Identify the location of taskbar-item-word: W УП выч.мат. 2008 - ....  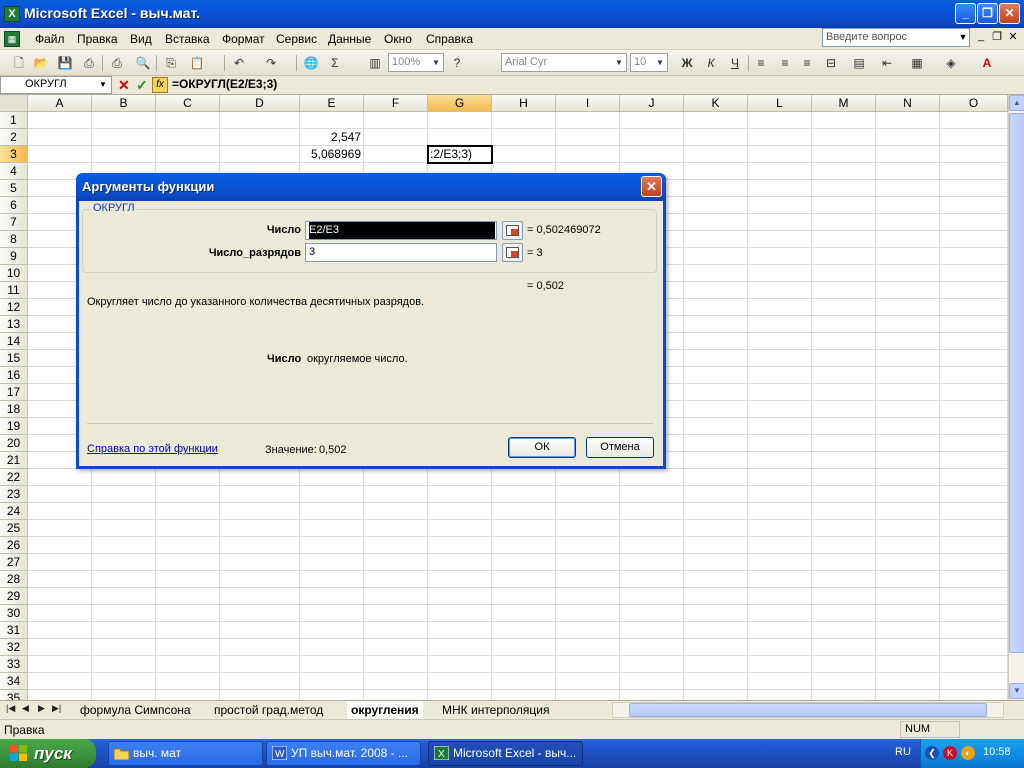
(343, 753).